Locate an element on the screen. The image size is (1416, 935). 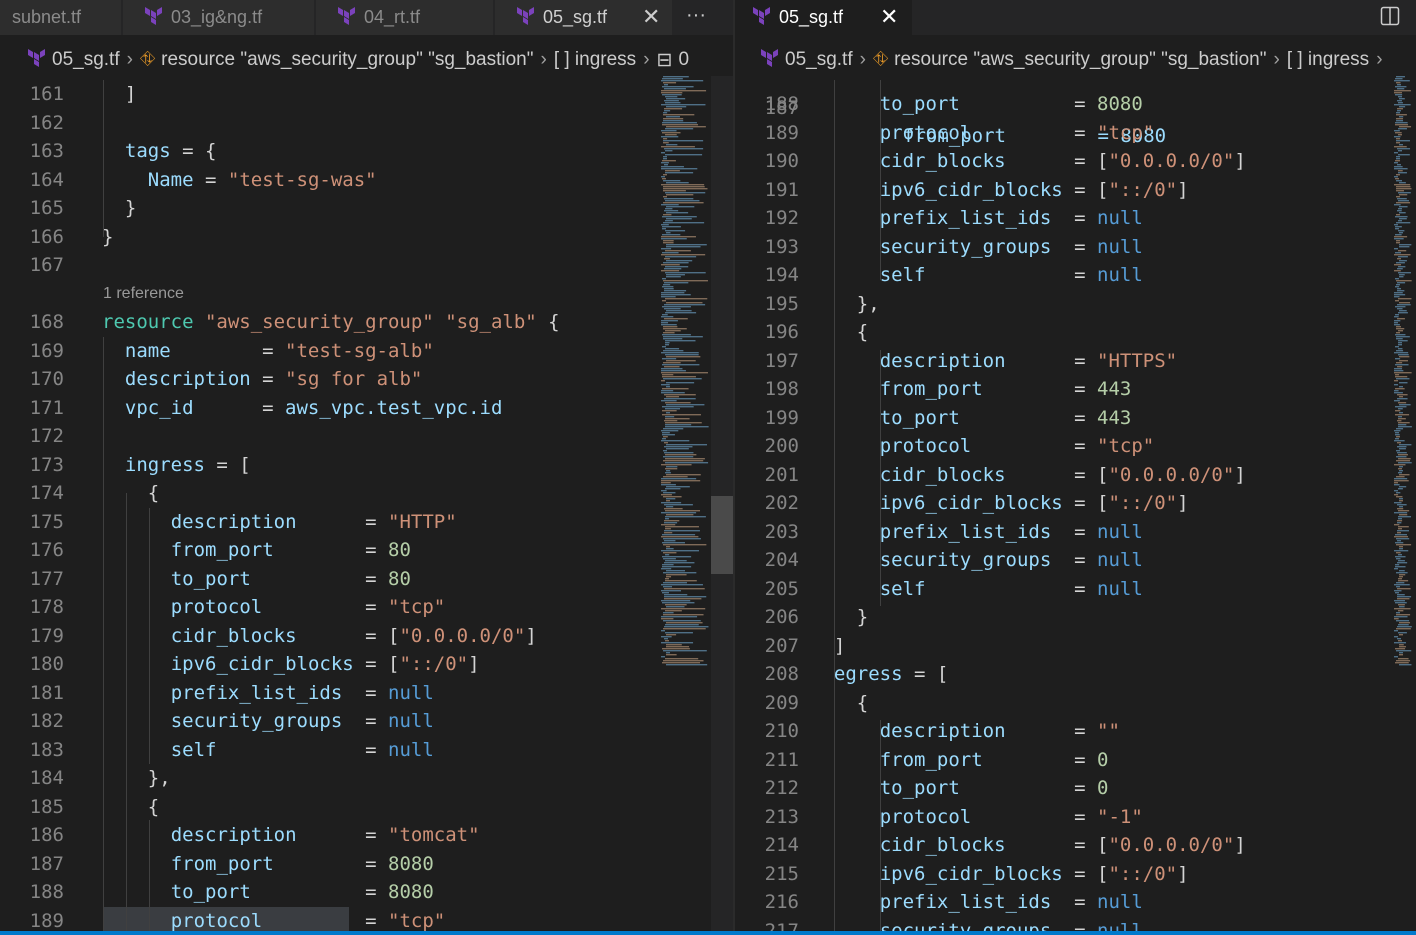
line-number: 181 is located at coordinates (46, 692).